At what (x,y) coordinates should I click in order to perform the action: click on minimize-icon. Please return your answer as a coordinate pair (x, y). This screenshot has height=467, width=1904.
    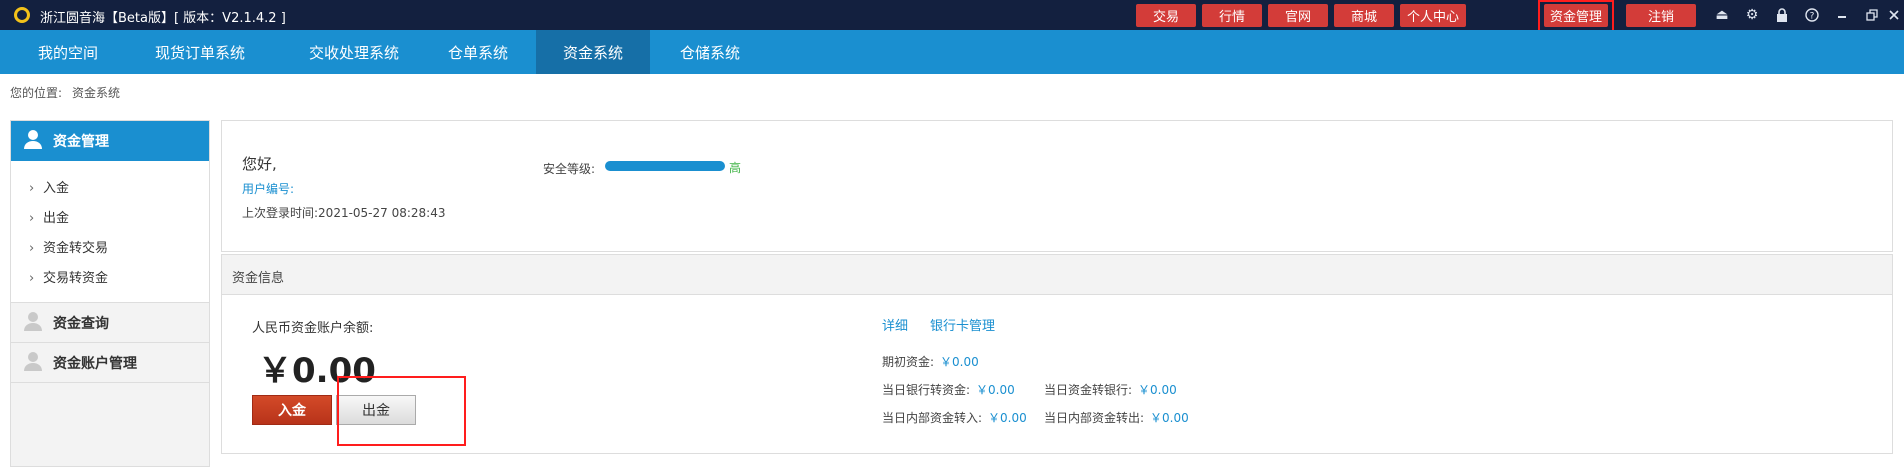
    Looking at the image, I should click on (1842, 15).